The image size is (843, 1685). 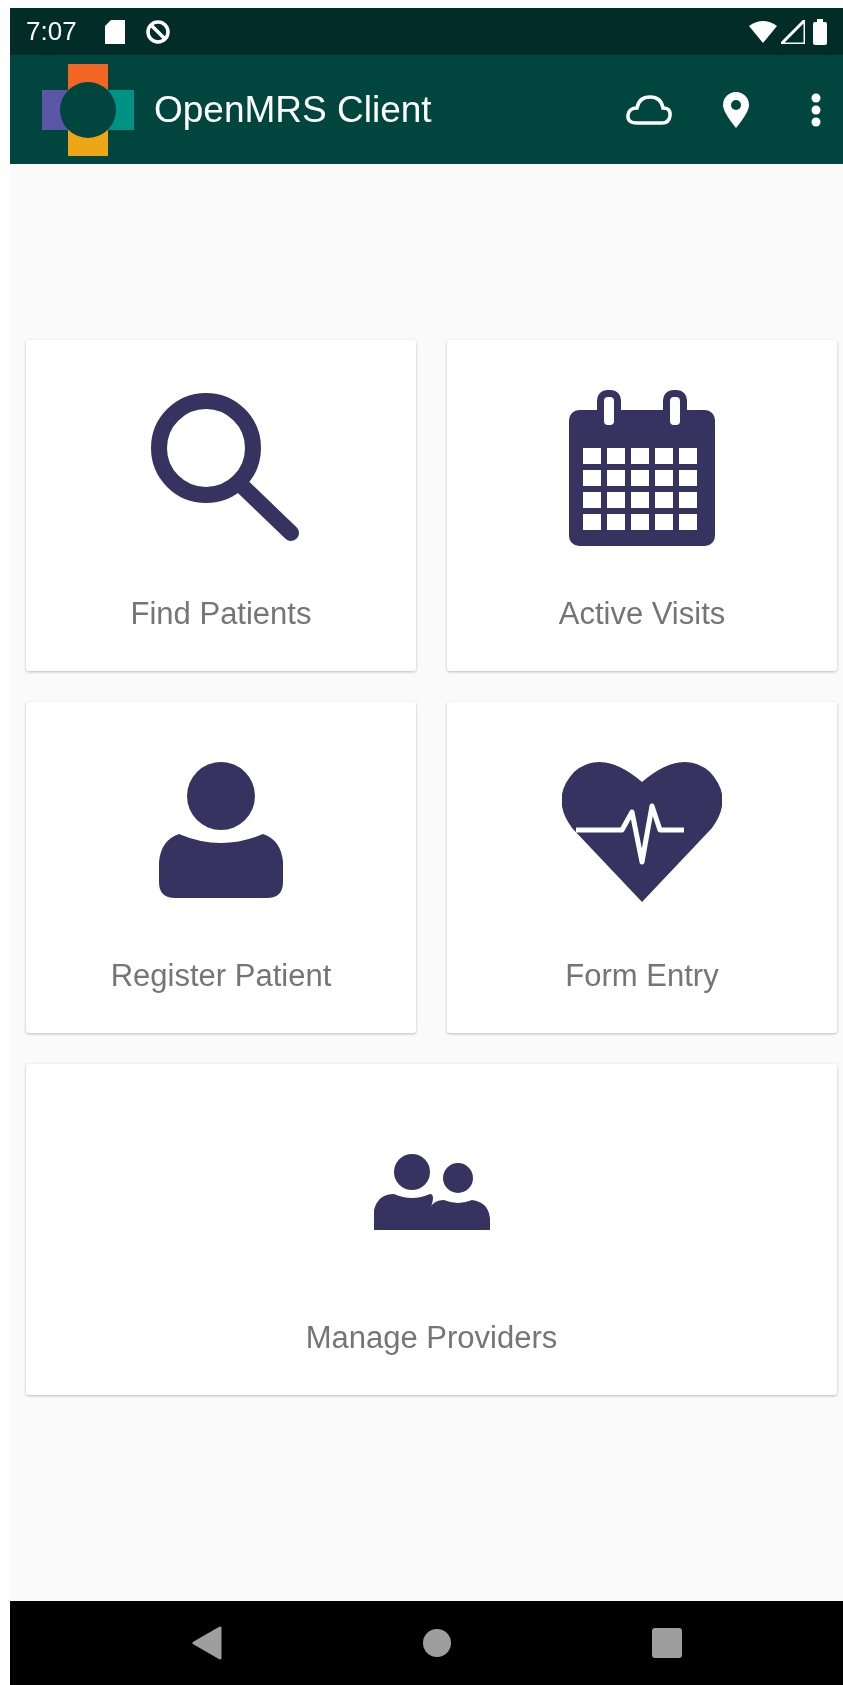 What do you see at coordinates (206, 1643) in the screenshot?
I see `back-icon` at bounding box center [206, 1643].